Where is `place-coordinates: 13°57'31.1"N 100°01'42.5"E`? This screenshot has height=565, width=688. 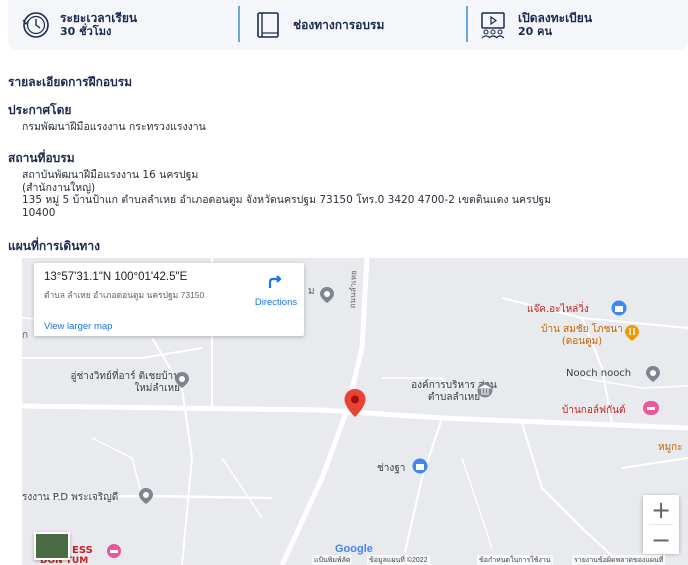 place-coordinates: 13°57'31.1"N 100°01'42.5"E is located at coordinates (116, 277).